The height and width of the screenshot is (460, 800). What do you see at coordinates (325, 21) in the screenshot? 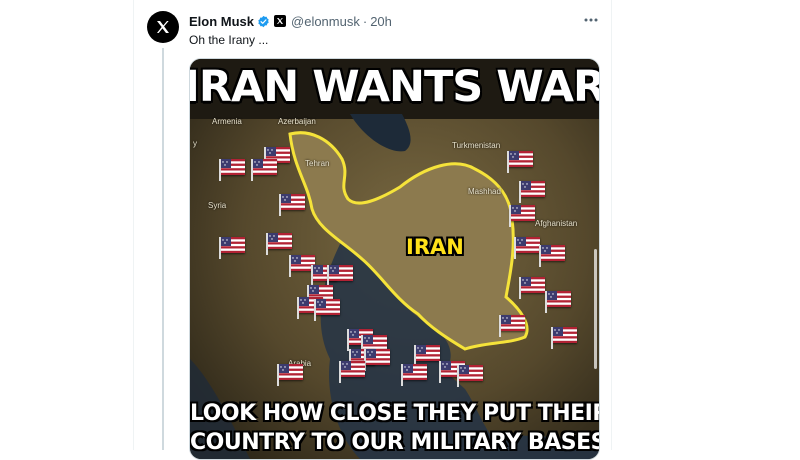
I see `author-handle: @elonmusk` at bounding box center [325, 21].